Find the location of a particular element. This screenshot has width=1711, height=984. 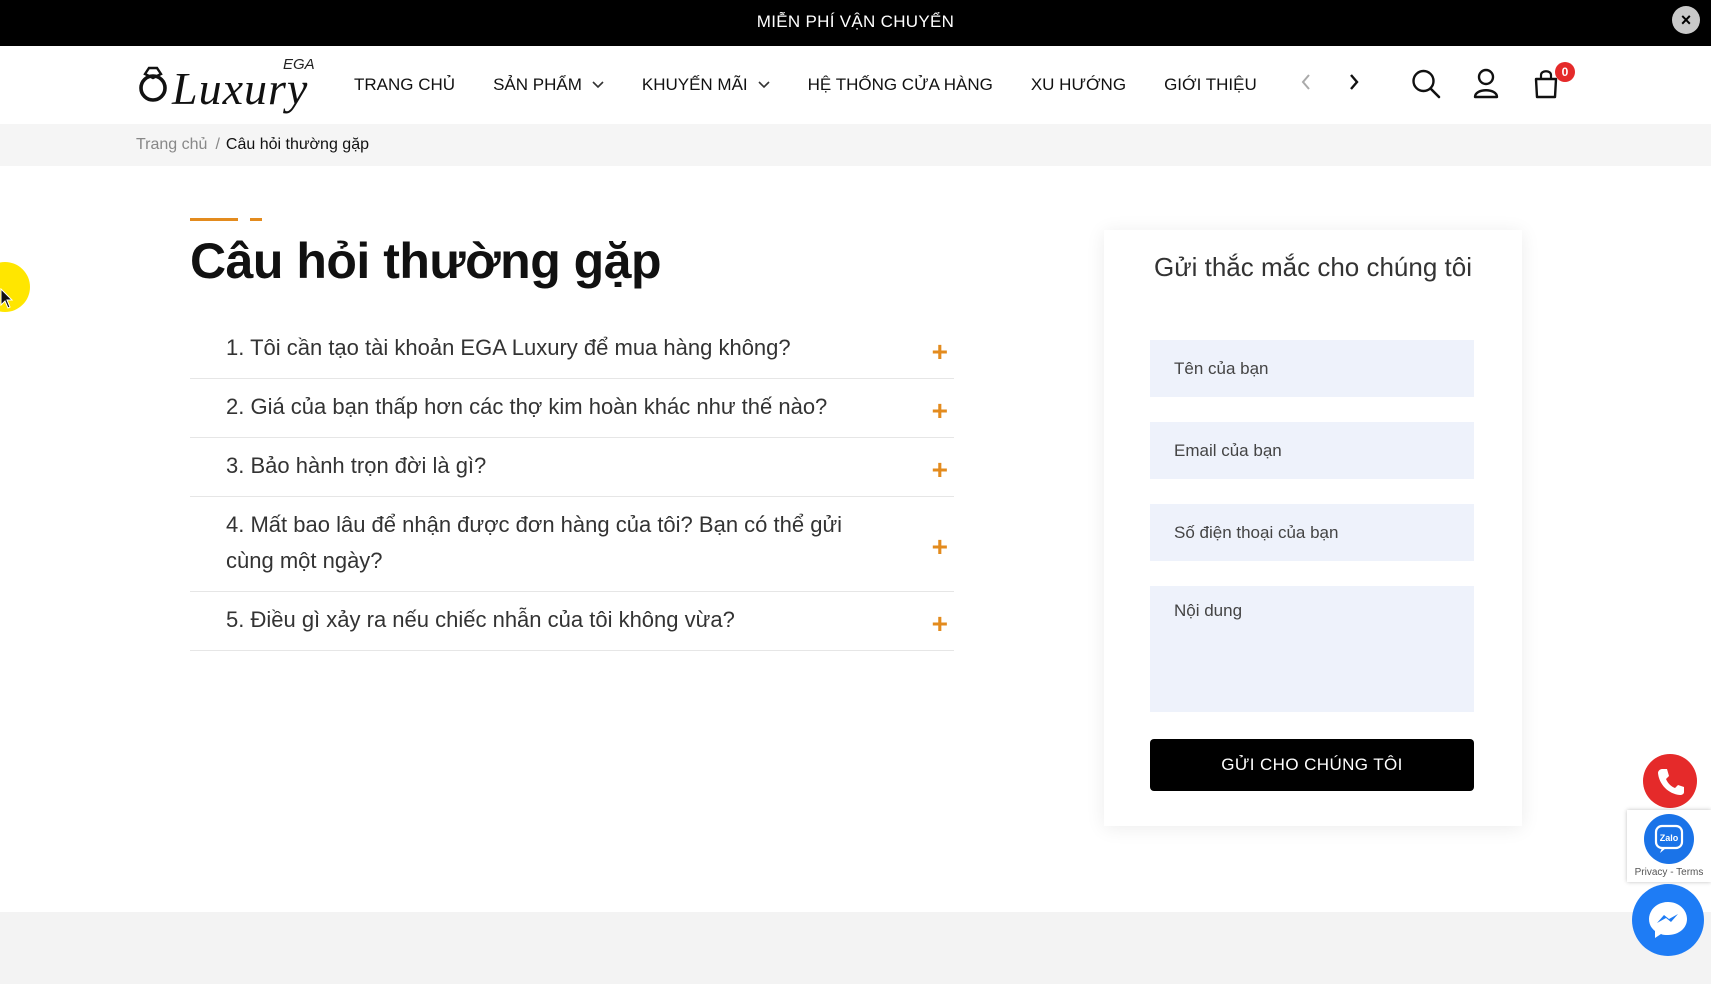

phone-input is located at coordinates (1312, 532).